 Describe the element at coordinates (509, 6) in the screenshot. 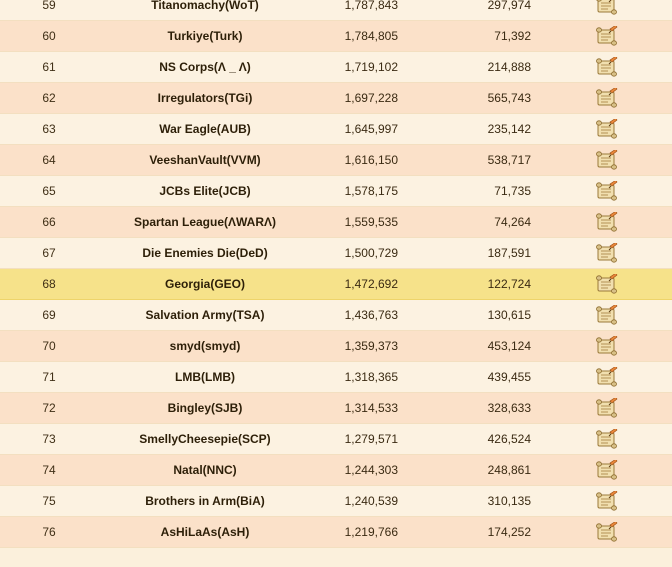

I see `points-cell: 297,974` at that location.